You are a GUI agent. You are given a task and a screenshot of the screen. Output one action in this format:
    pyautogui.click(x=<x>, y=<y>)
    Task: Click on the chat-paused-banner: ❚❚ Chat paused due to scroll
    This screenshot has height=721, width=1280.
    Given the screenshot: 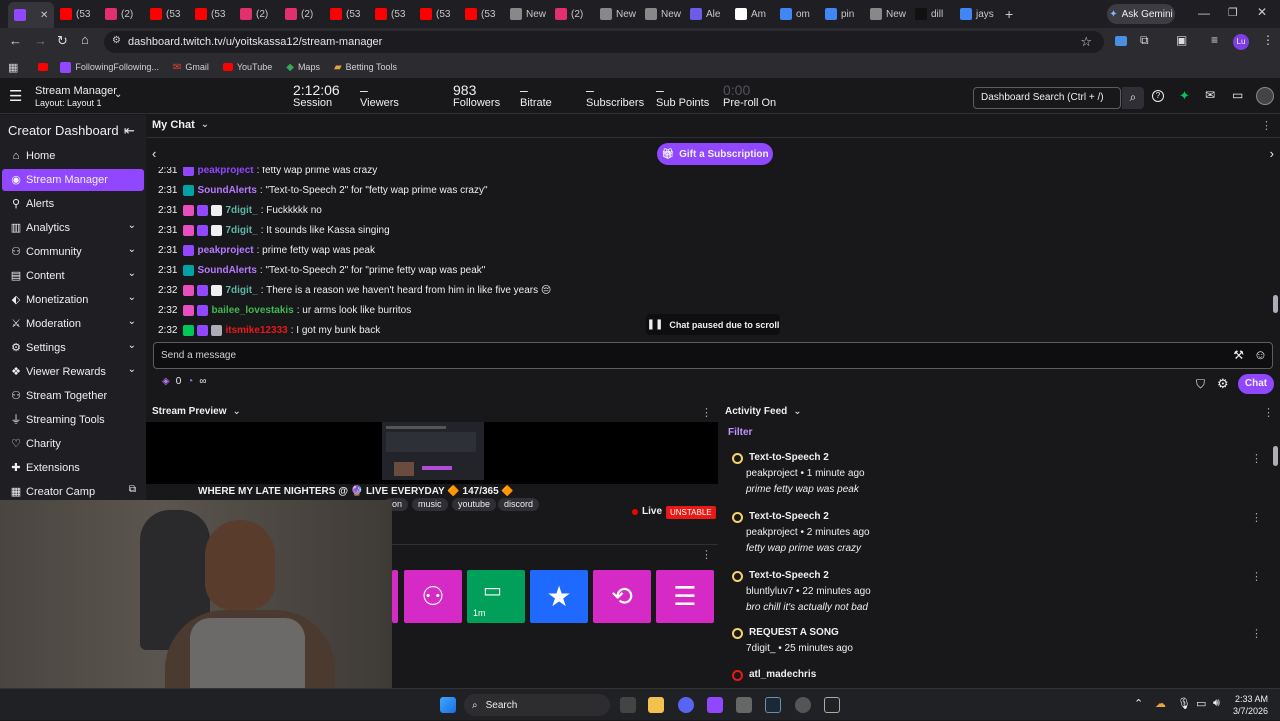 What is the action you would take?
    pyautogui.click(x=713, y=324)
    